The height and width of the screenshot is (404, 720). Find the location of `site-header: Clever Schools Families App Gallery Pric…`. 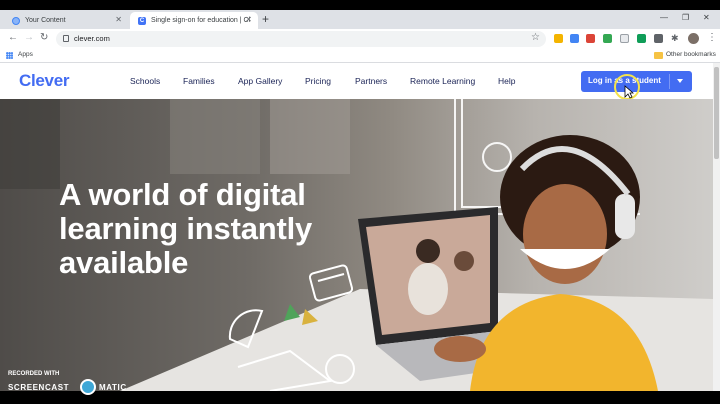

site-header: Clever Schools Families App Gallery Pric… is located at coordinates (356, 81).